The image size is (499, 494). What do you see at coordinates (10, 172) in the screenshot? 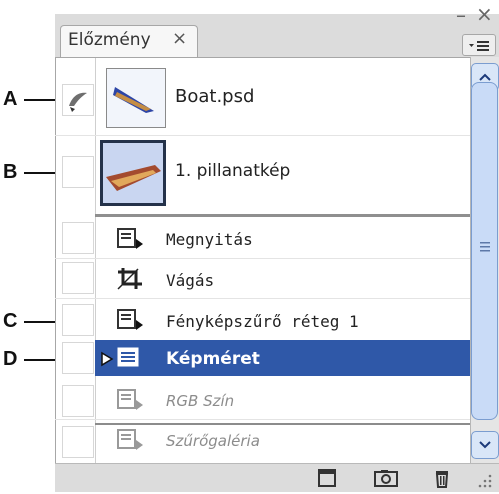
I see `callout-b: B` at bounding box center [10, 172].